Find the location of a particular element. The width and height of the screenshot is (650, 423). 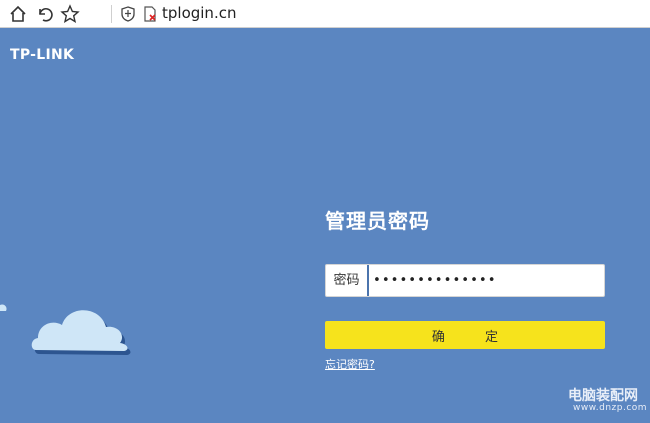

browser-toolbar: tplogin.cn is located at coordinates (325, 14).